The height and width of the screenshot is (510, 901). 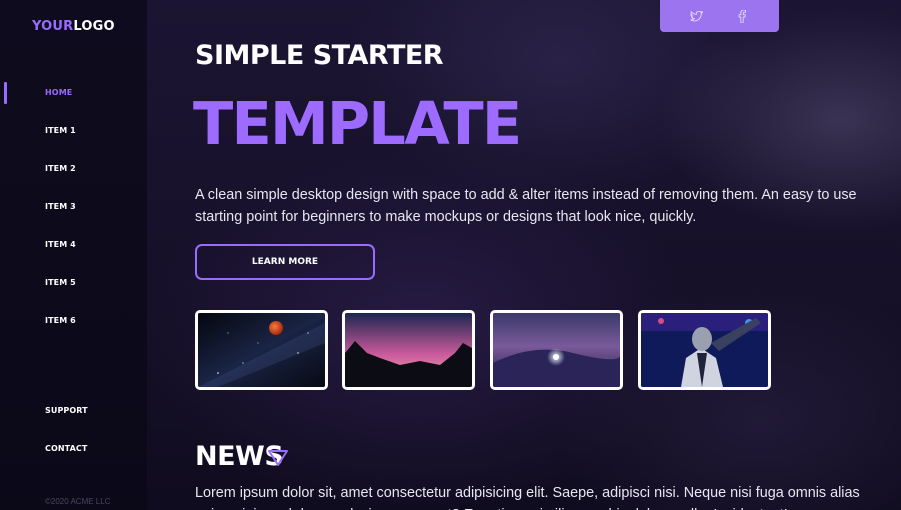 I want to click on nav-item-contact: CONTACT, so click(x=66, y=448).